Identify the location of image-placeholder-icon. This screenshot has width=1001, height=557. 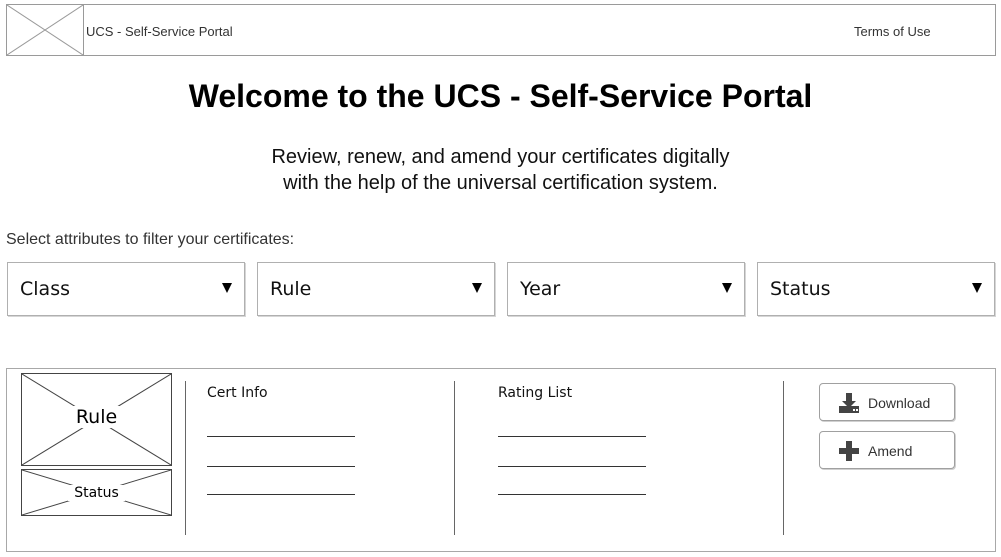
(45, 30).